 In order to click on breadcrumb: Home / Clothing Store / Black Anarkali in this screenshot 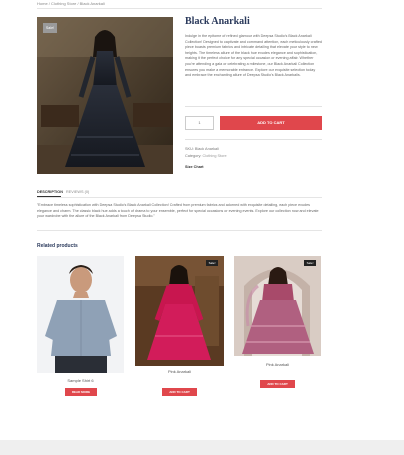, I will do `click(71, 3)`.